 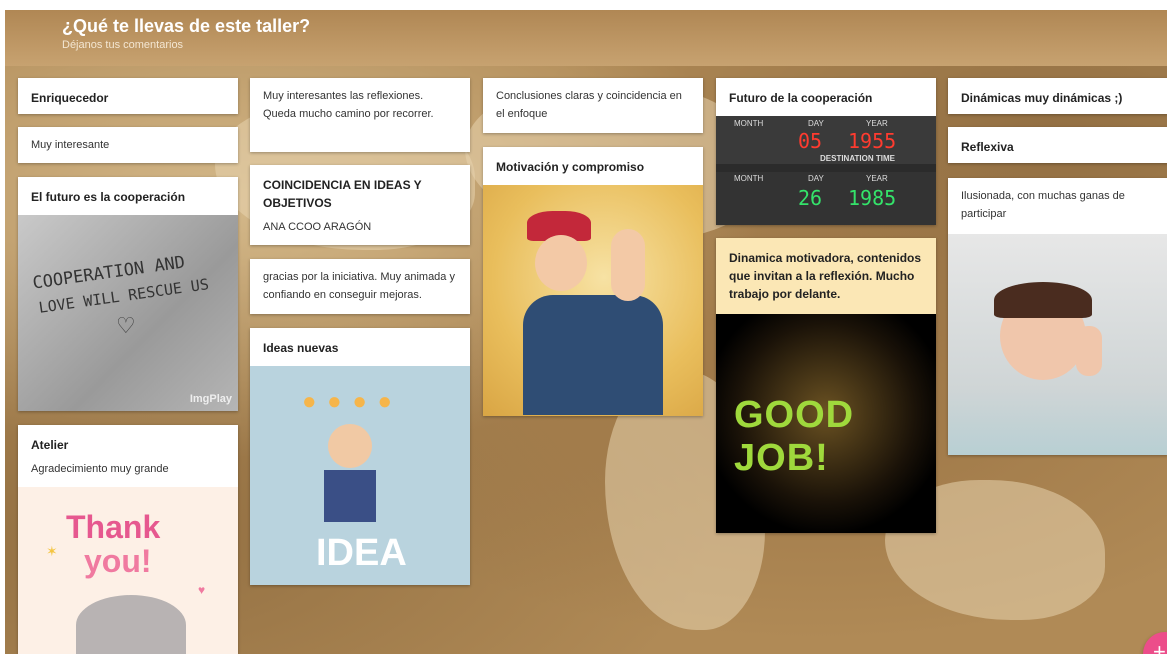 I want to click on image-text: GOOD JOB!, so click(x=794, y=436).